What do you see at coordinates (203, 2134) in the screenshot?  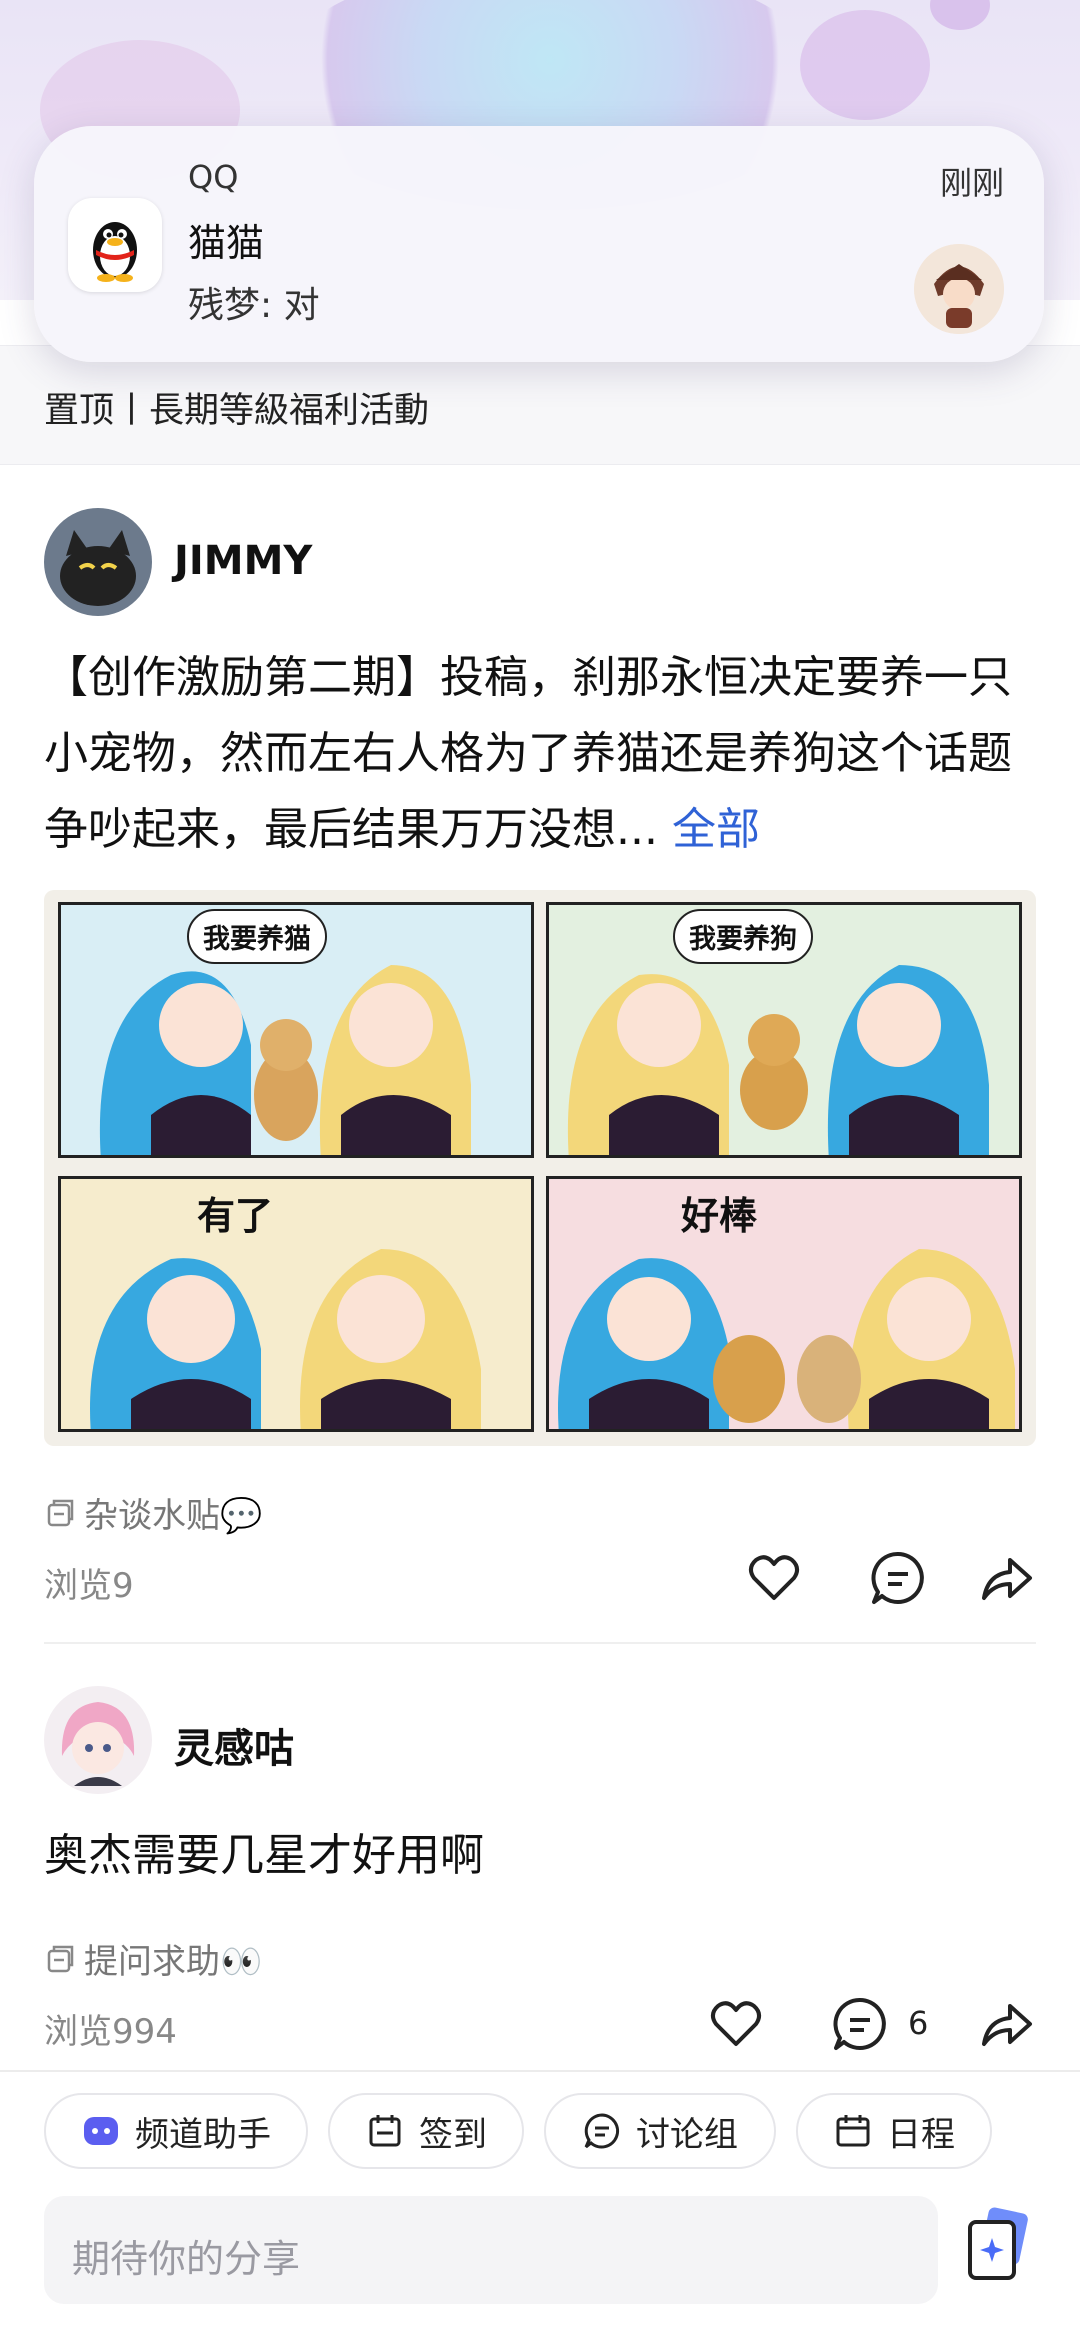 I see `chip-label: 频道助手` at bounding box center [203, 2134].